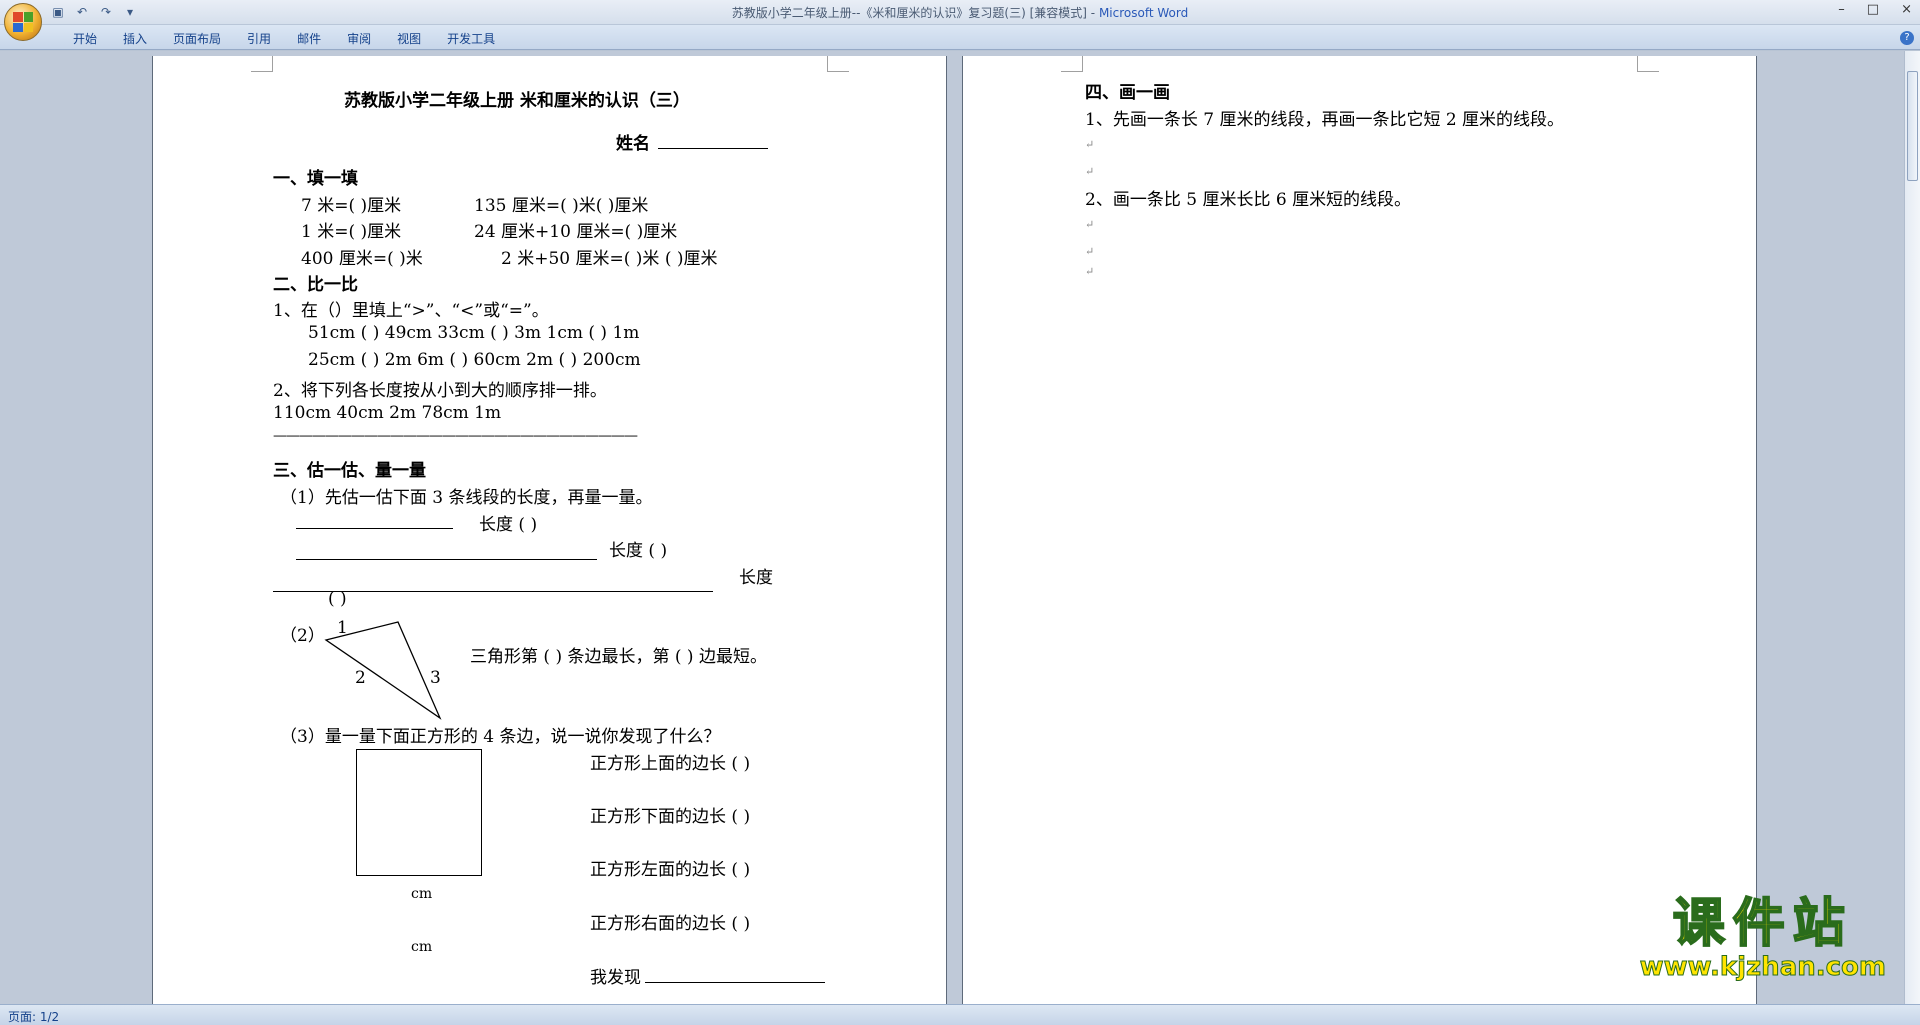 The width and height of the screenshot is (1920, 1025). What do you see at coordinates (576, 232) in the screenshot?
I see `fill-item: 24 厘米+10 厘米=( )厘米` at bounding box center [576, 232].